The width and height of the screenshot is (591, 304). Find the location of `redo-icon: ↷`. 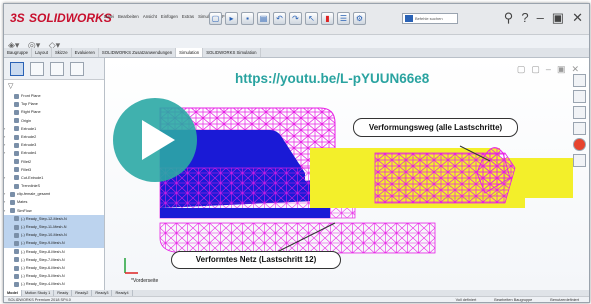

redo-icon: ↷ is located at coordinates (295, 18).